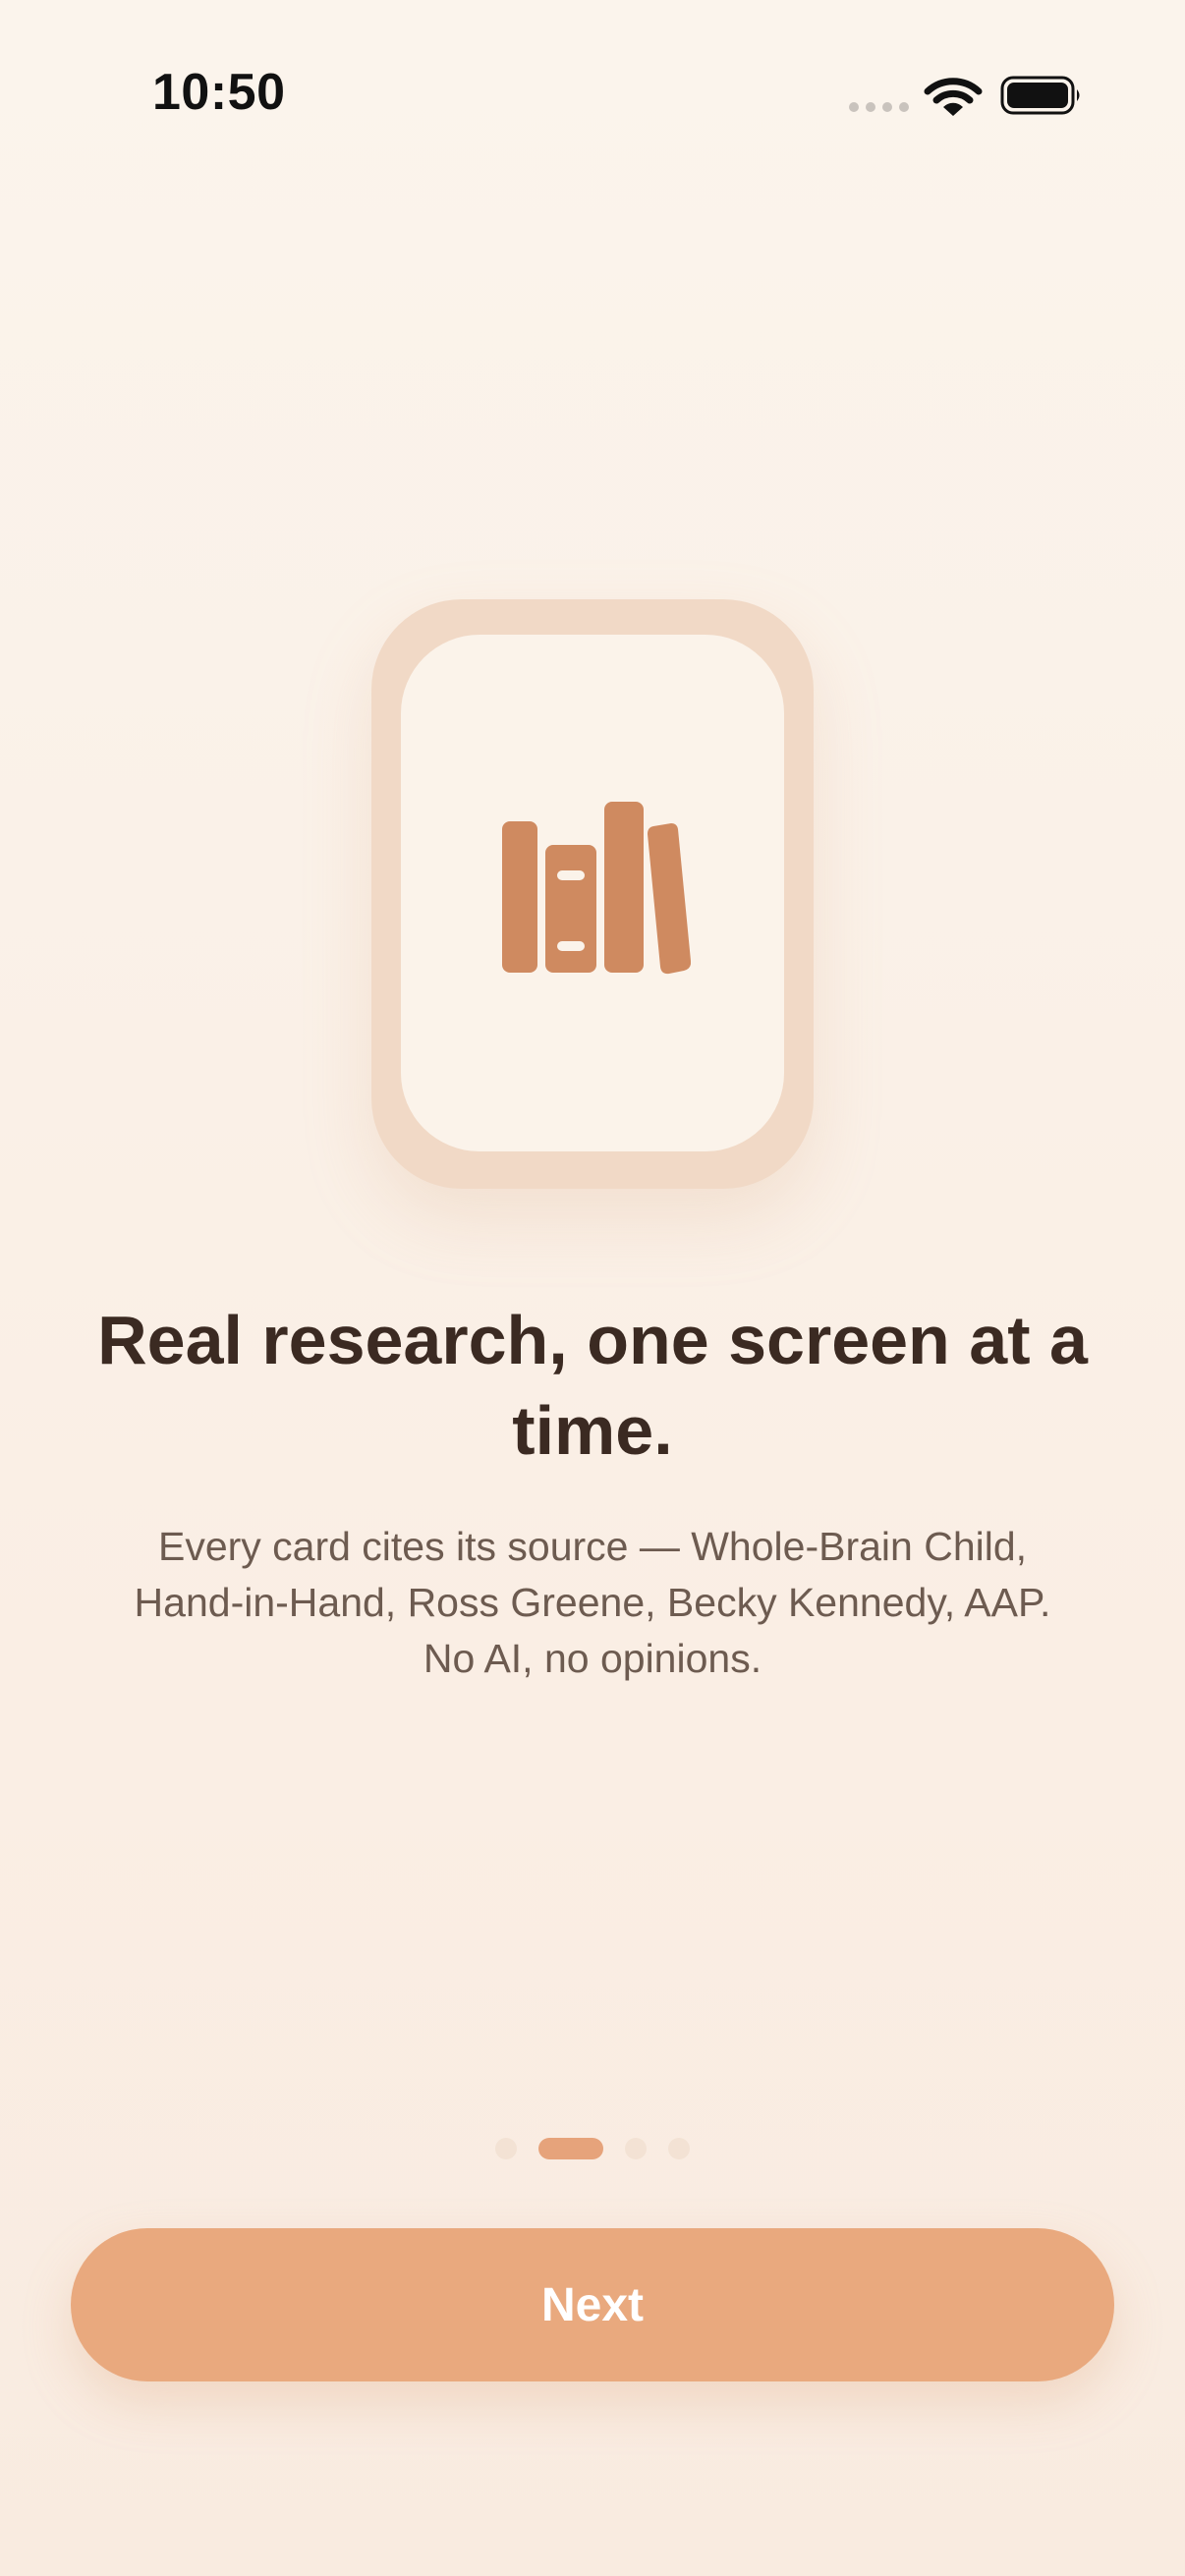 The height and width of the screenshot is (2576, 1185). I want to click on wifi-icon, so click(954, 97).